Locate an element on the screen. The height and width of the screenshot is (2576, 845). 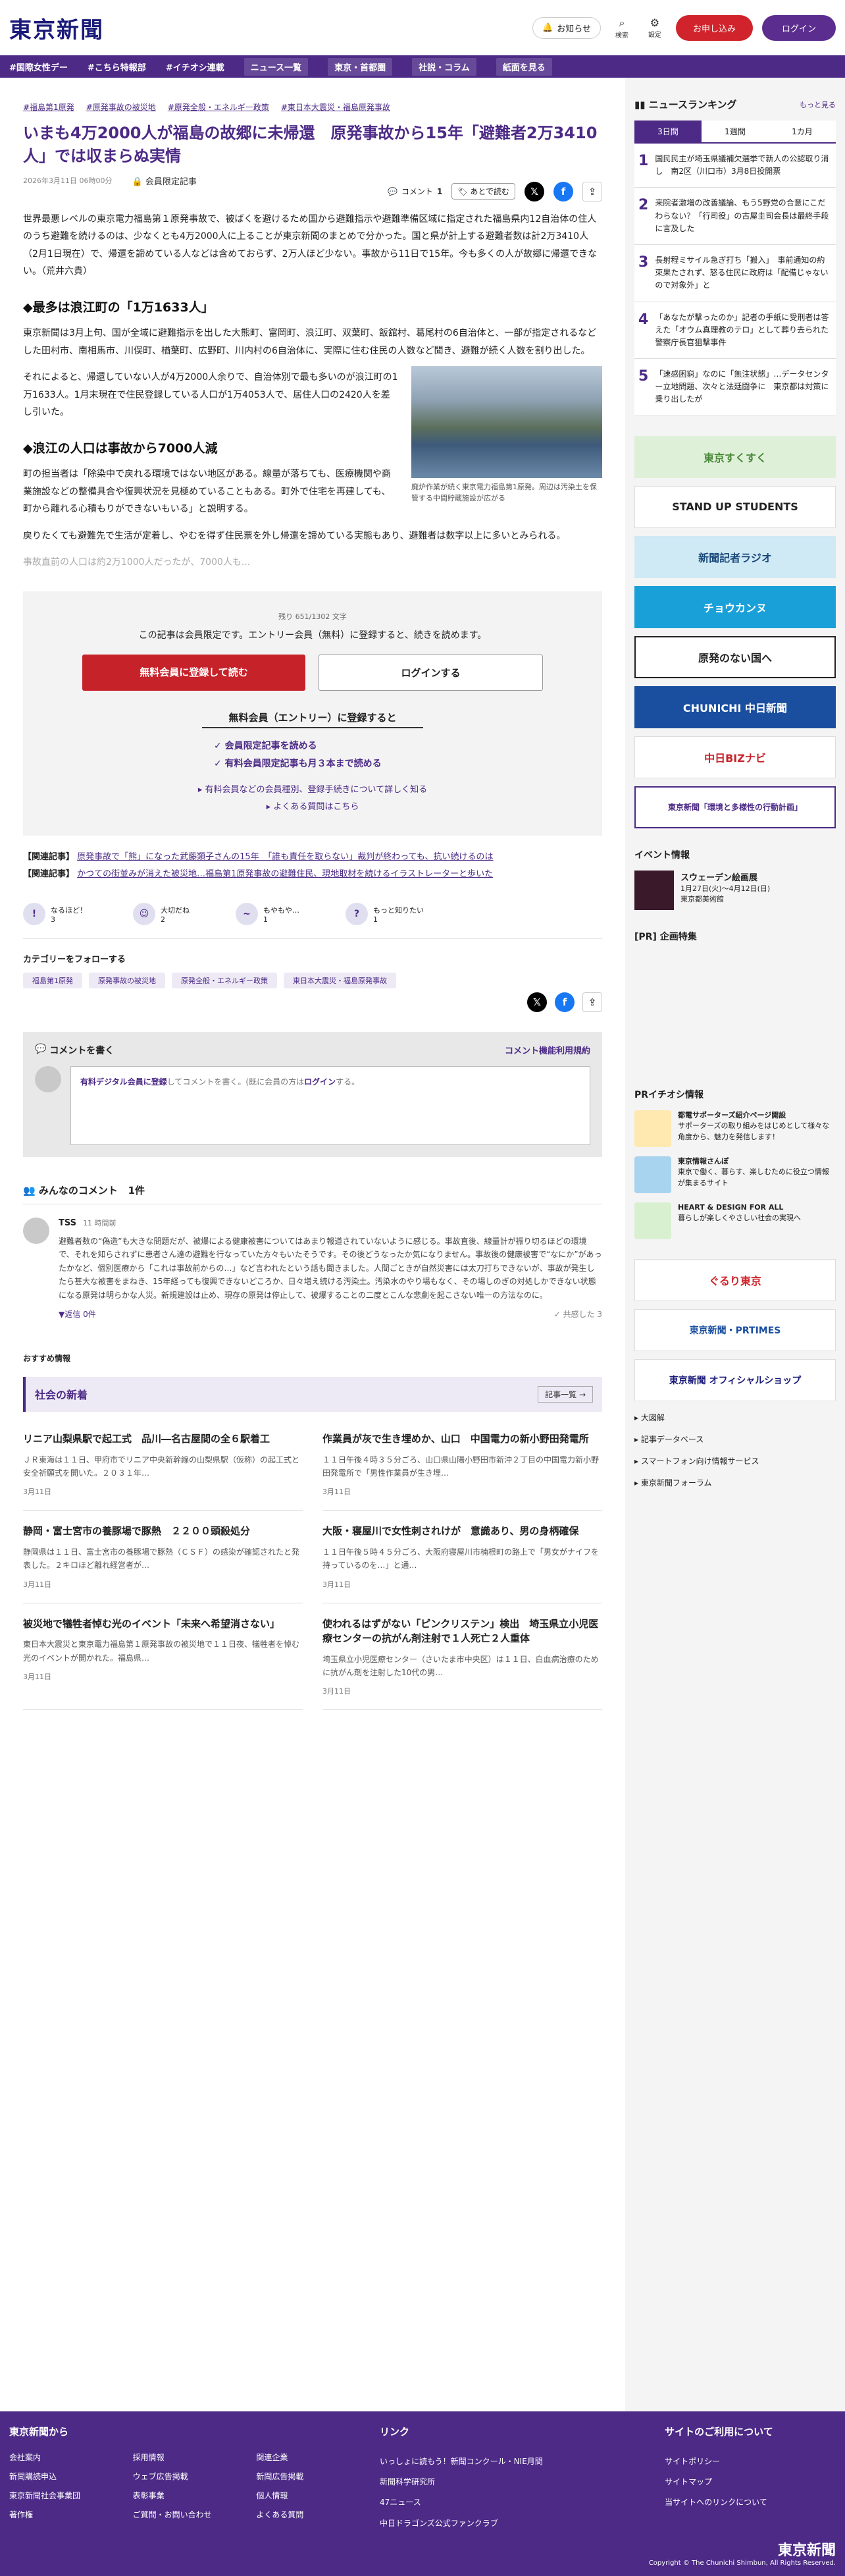
category-chip: 原発全般・エネルギー政策 is located at coordinates (225, 981).